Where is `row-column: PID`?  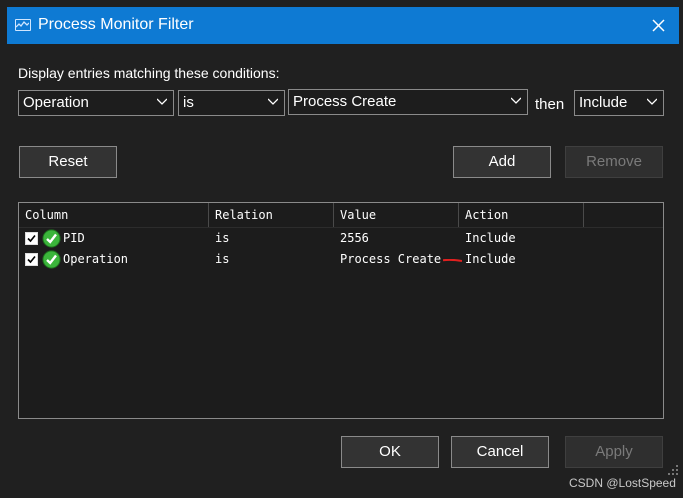 row-column: PID is located at coordinates (74, 238).